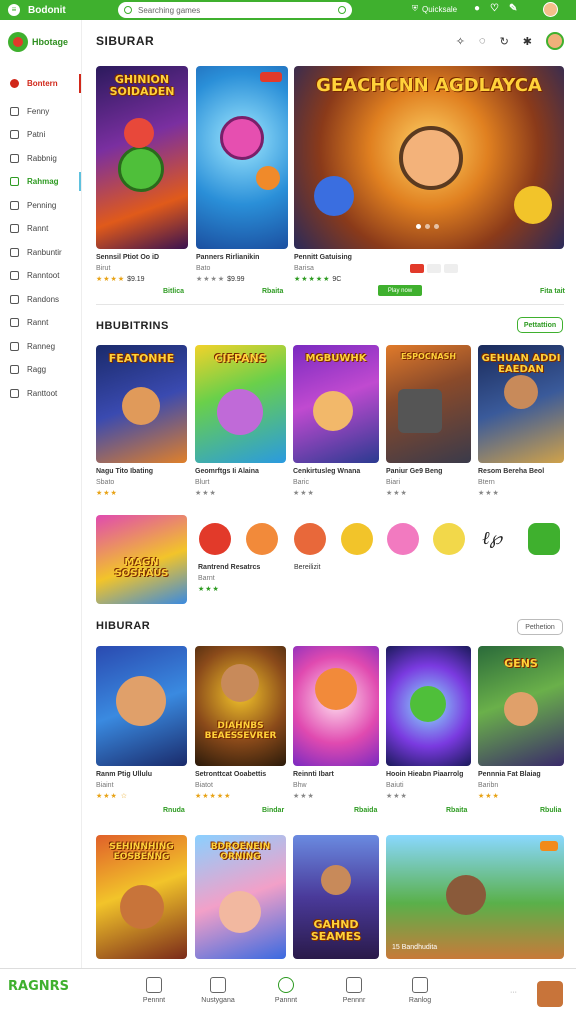 The image size is (576, 1024). I want to click on game-title: Pennnia Fat Blaiag, so click(509, 774).